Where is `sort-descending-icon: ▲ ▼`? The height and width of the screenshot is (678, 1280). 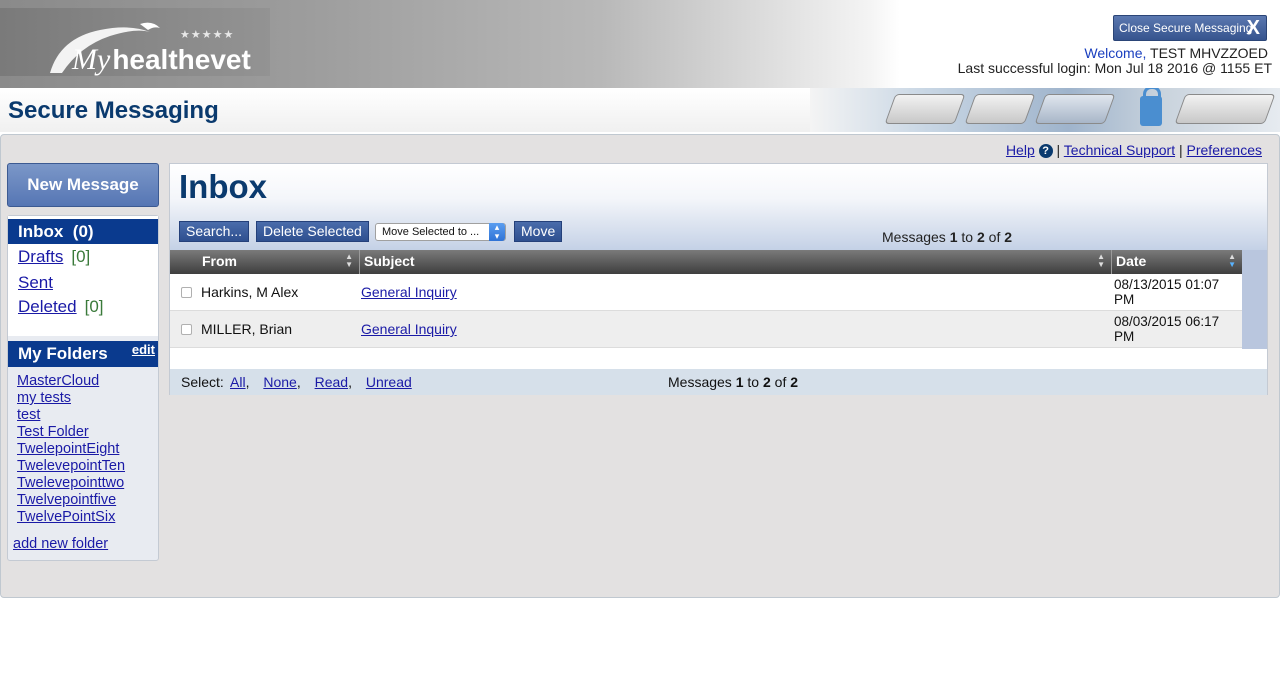
sort-descending-icon: ▲ ▼ is located at coordinates (1232, 260).